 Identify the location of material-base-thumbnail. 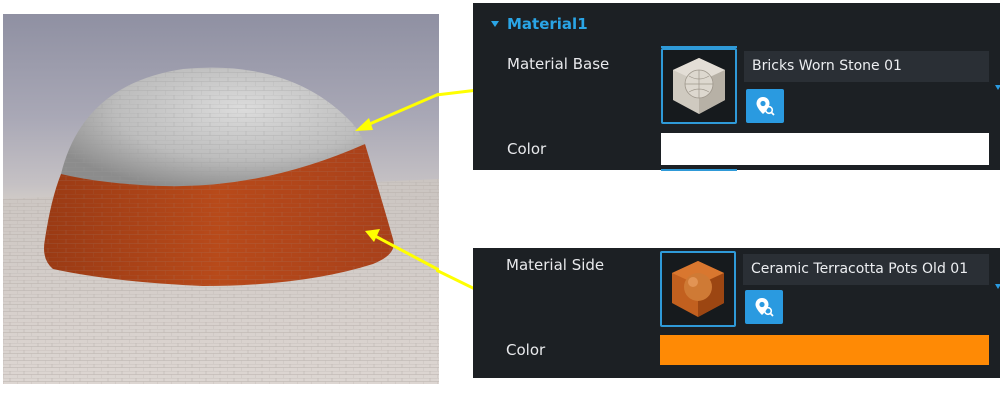
(699, 86).